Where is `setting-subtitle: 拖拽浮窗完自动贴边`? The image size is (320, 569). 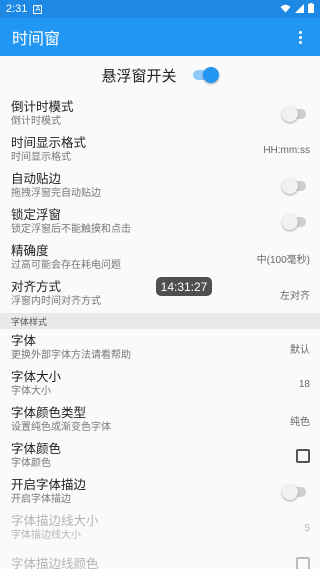 setting-subtitle: 拖拽浮窗完自动贴边 is located at coordinates (56, 193).